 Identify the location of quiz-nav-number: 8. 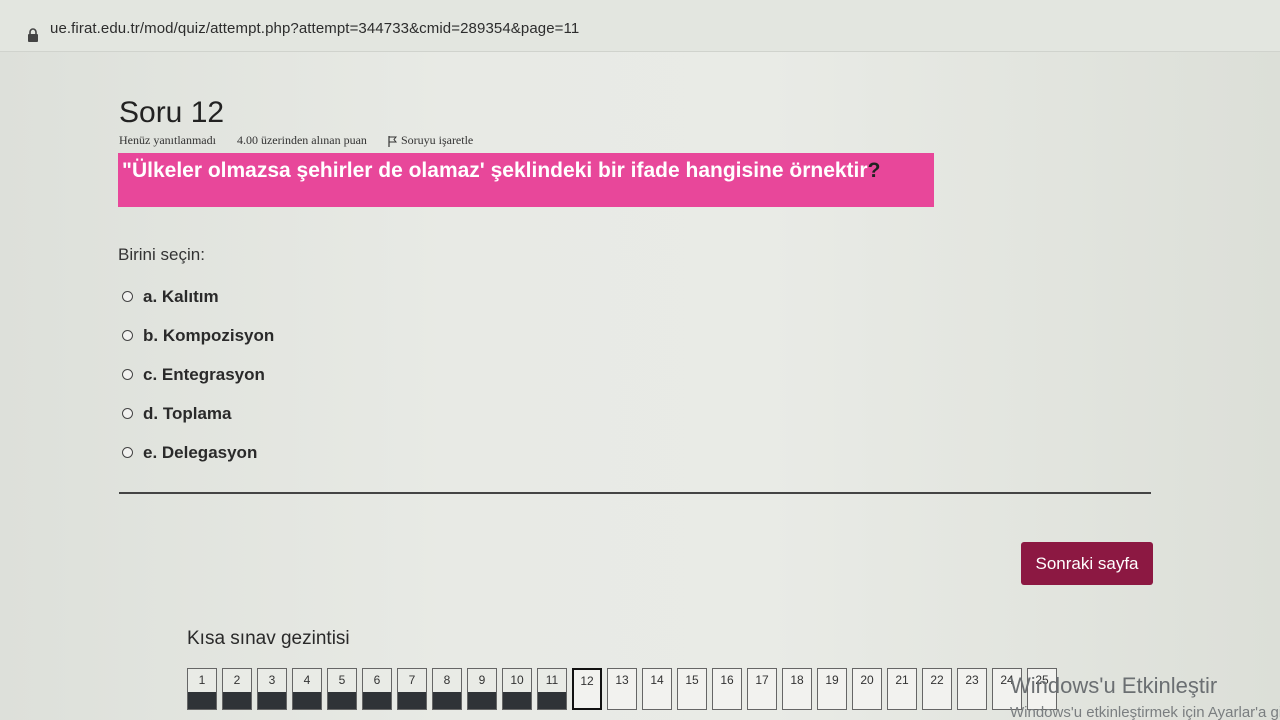
(447, 680).